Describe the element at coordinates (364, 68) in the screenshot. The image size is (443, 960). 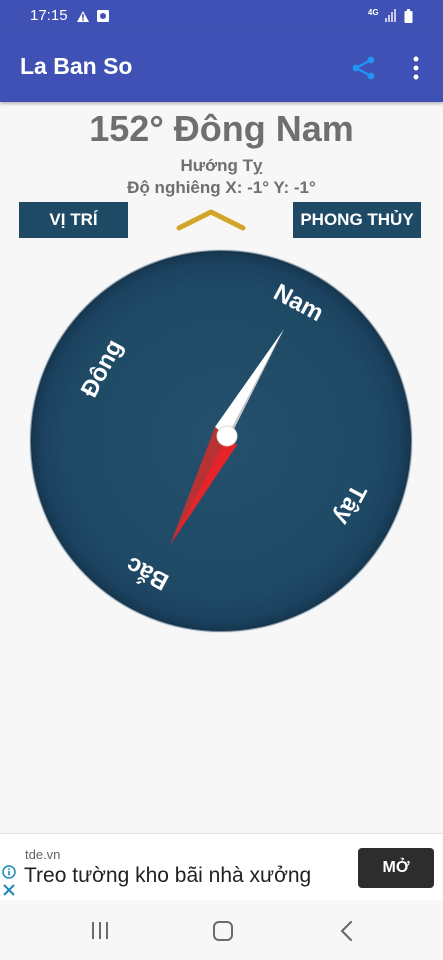
I see `share-icon` at that location.